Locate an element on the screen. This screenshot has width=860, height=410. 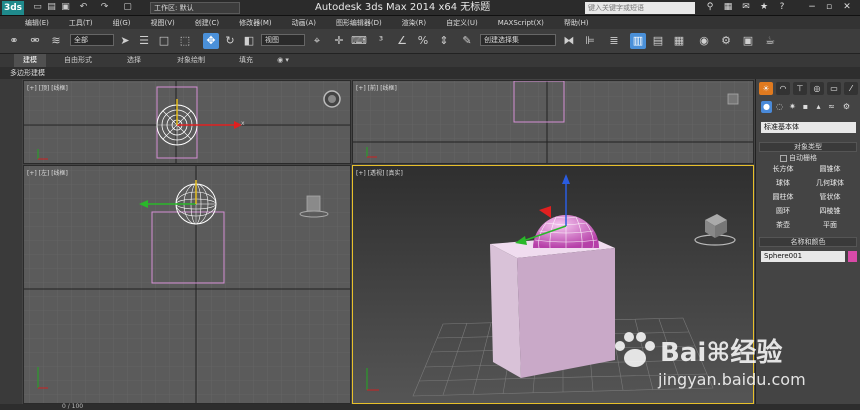
systems-icon: ⚙ is located at coordinates (846, 107).